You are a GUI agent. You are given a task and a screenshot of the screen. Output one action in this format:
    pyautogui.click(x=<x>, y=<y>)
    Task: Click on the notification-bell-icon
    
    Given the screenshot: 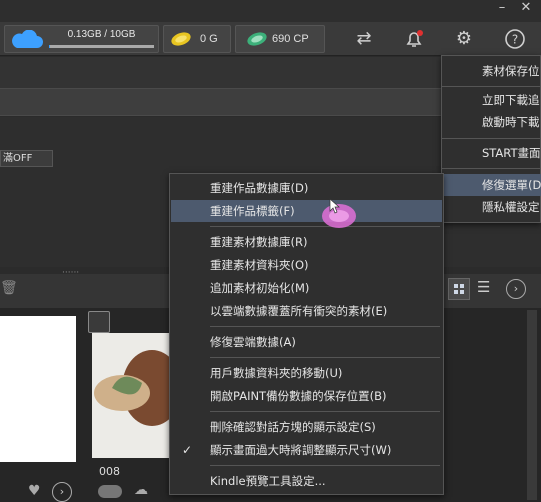 What is the action you would take?
    pyautogui.click(x=414, y=39)
    